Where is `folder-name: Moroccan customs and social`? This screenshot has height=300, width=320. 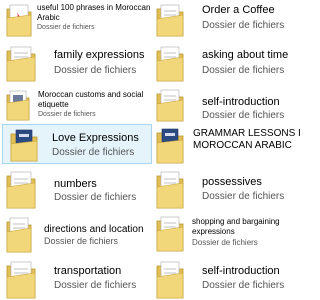
folder-name: Moroccan customs and social is located at coordinates (91, 94).